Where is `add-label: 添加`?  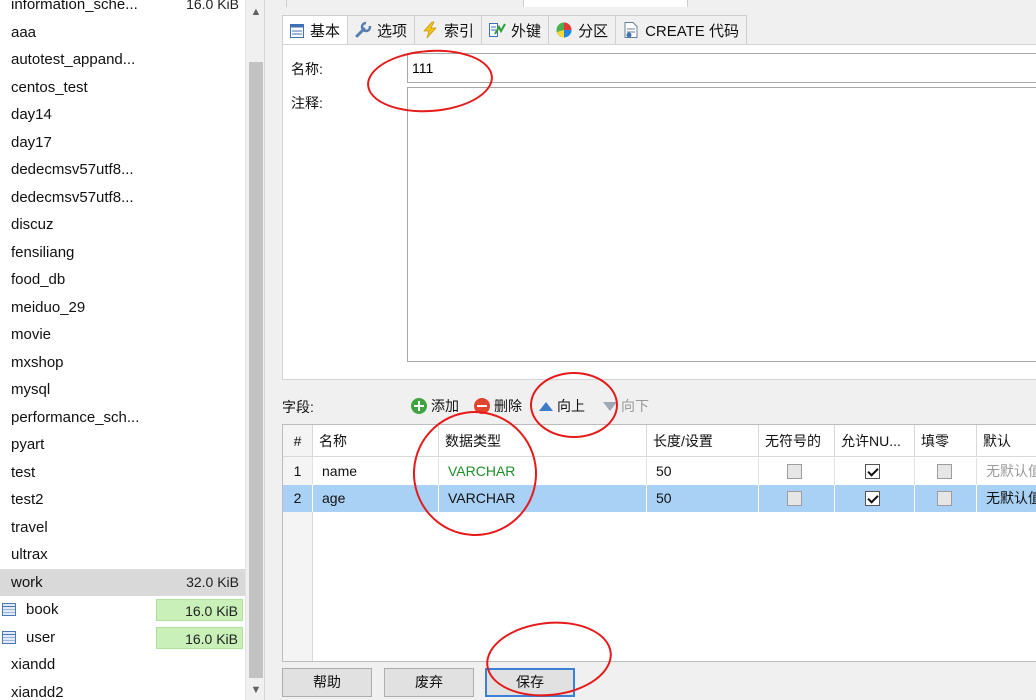 add-label: 添加 is located at coordinates (445, 406).